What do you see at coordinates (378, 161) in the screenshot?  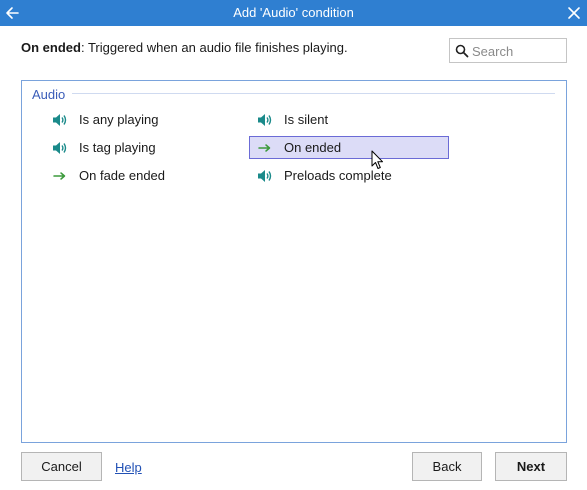 I see `mouse-cursor-icon` at bounding box center [378, 161].